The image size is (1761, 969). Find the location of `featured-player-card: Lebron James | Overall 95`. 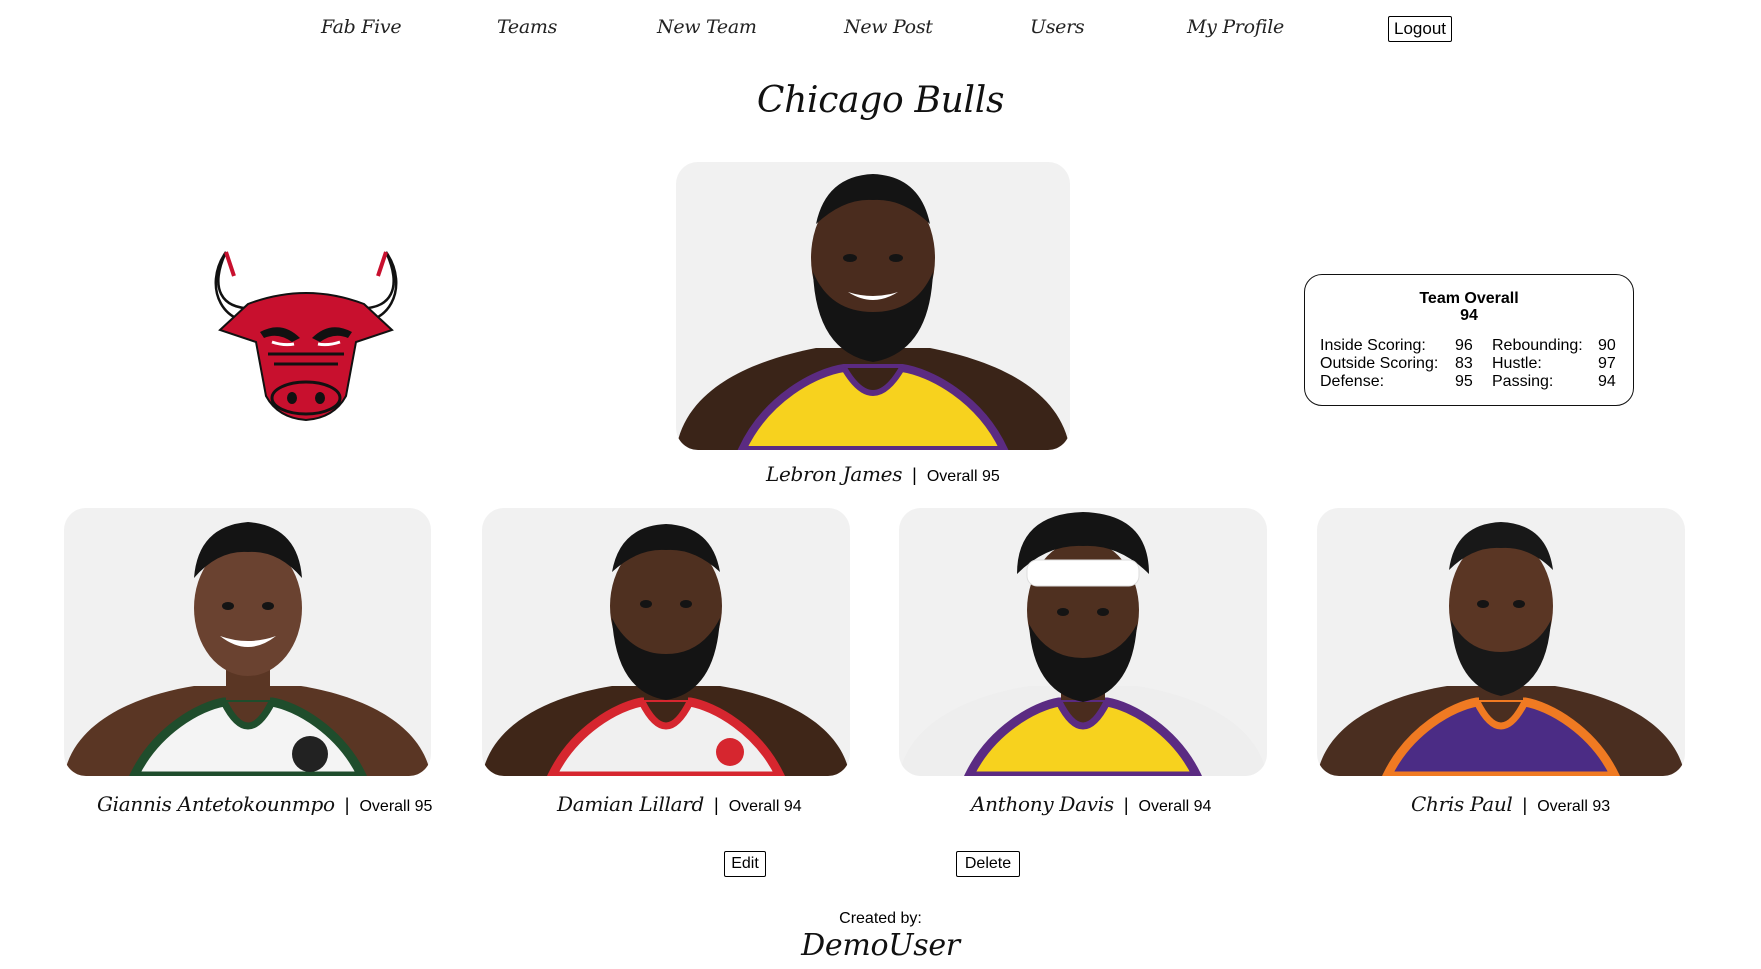

featured-player-card: Lebron James | Overall 95 is located at coordinates (873, 324).